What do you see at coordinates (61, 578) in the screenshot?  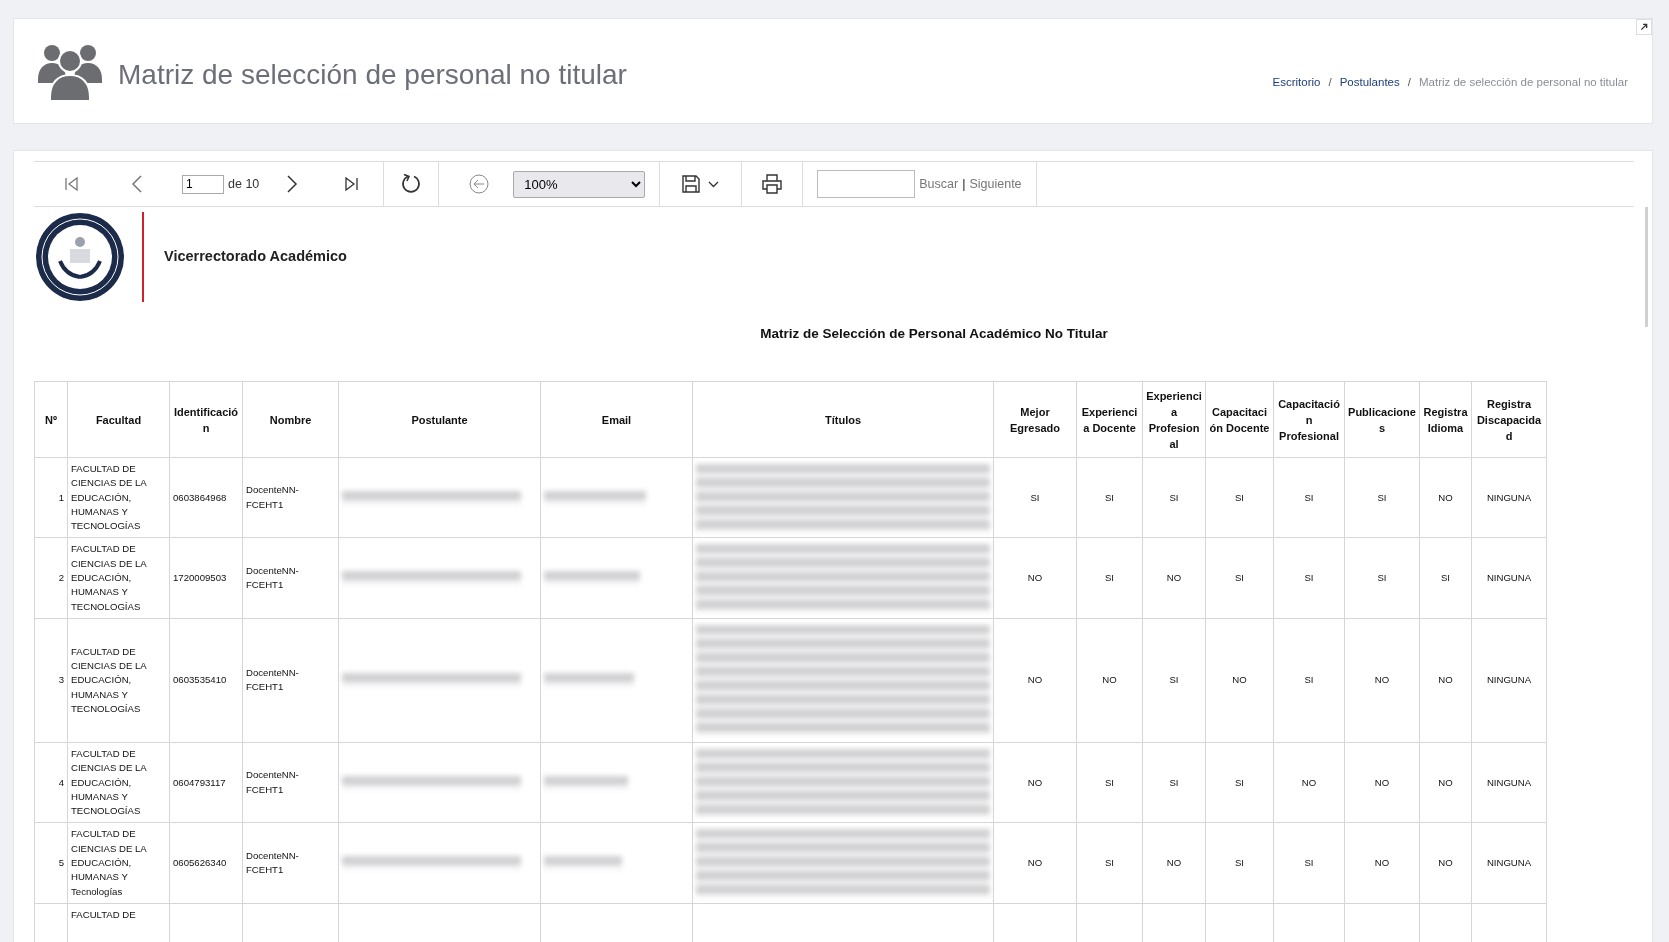 I see `row-number: 2` at bounding box center [61, 578].